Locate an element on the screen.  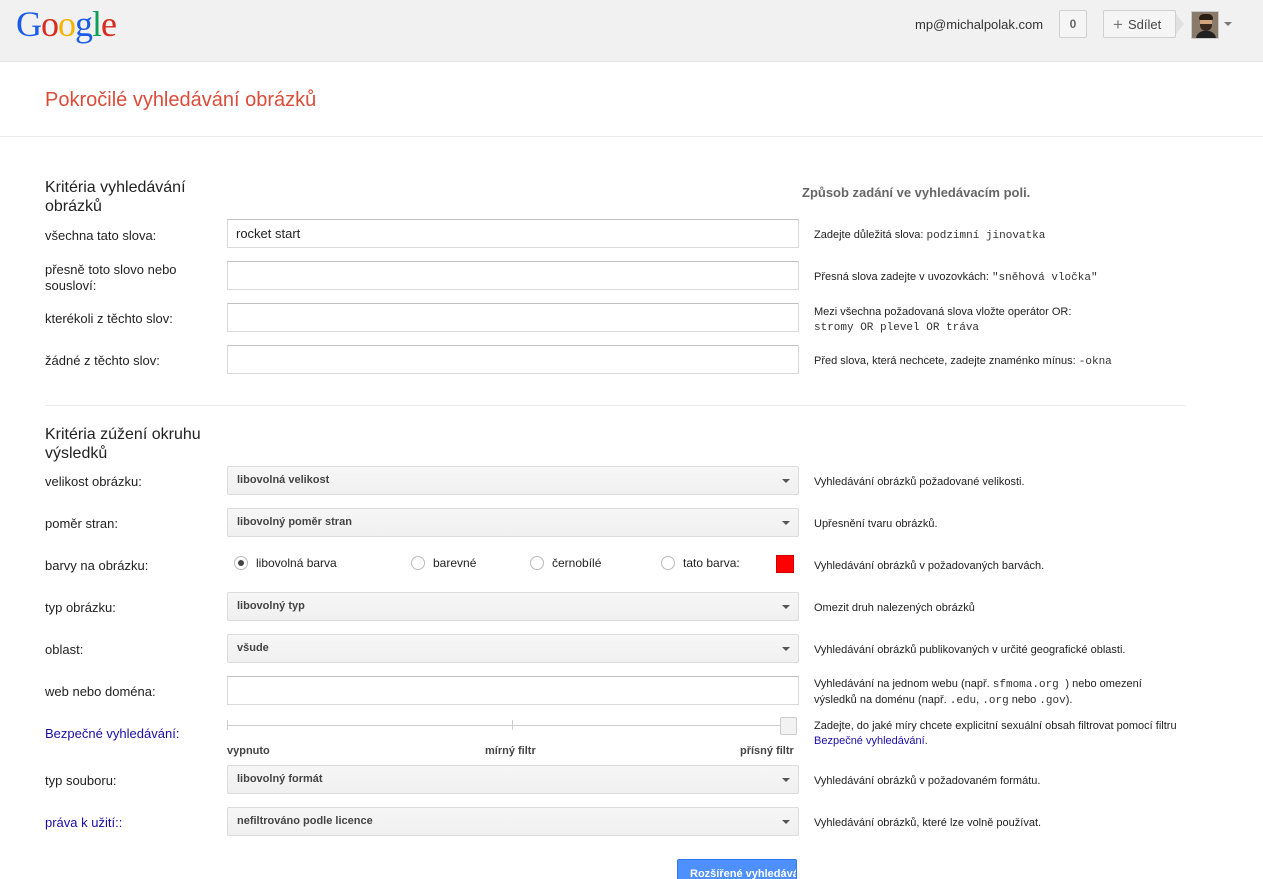
file-type-label: typ souboru: is located at coordinates (81, 780).